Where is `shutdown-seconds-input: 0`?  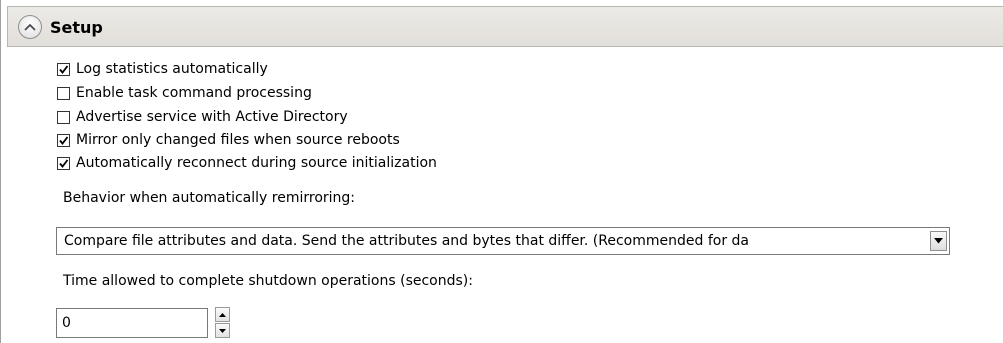
shutdown-seconds-input: 0 is located at coordinates (132, 323).